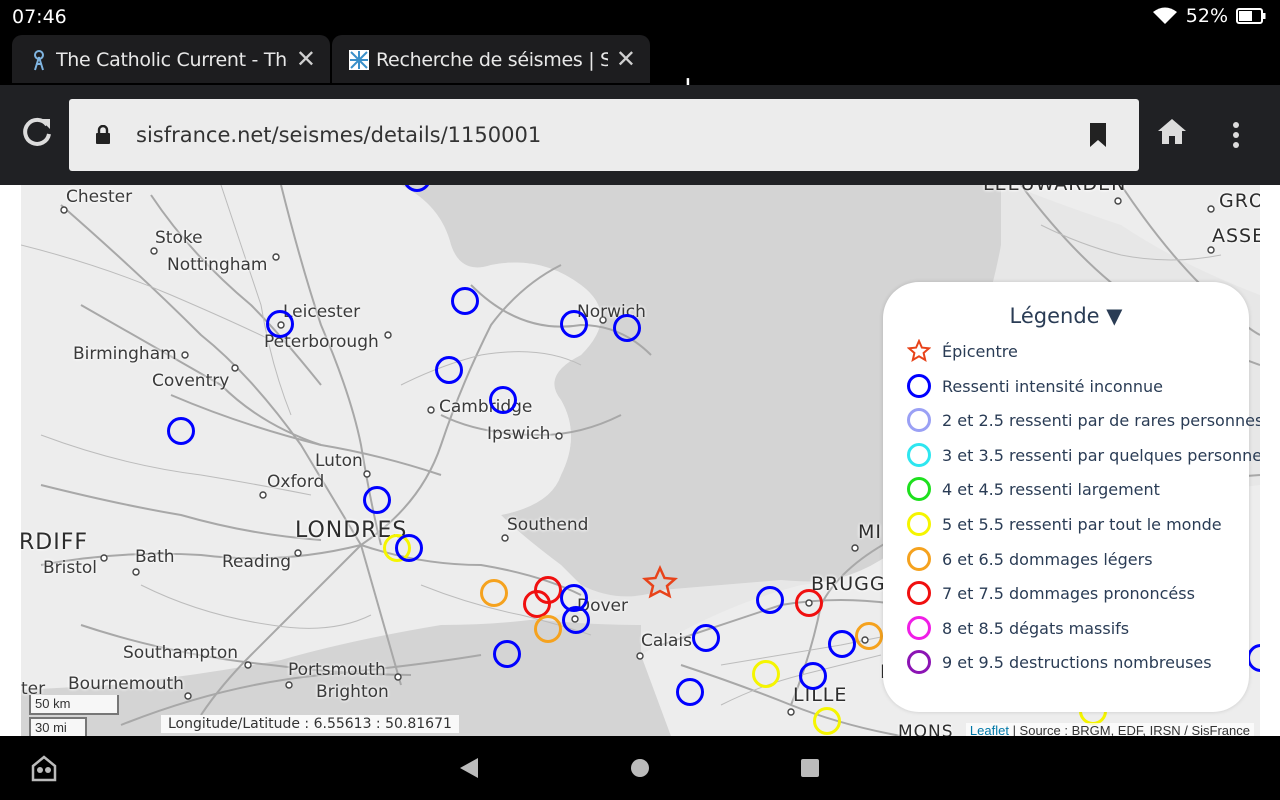  Describe the element at coordinates (926, 729) in the screenshot. I see `city-label: MONS` at that location.